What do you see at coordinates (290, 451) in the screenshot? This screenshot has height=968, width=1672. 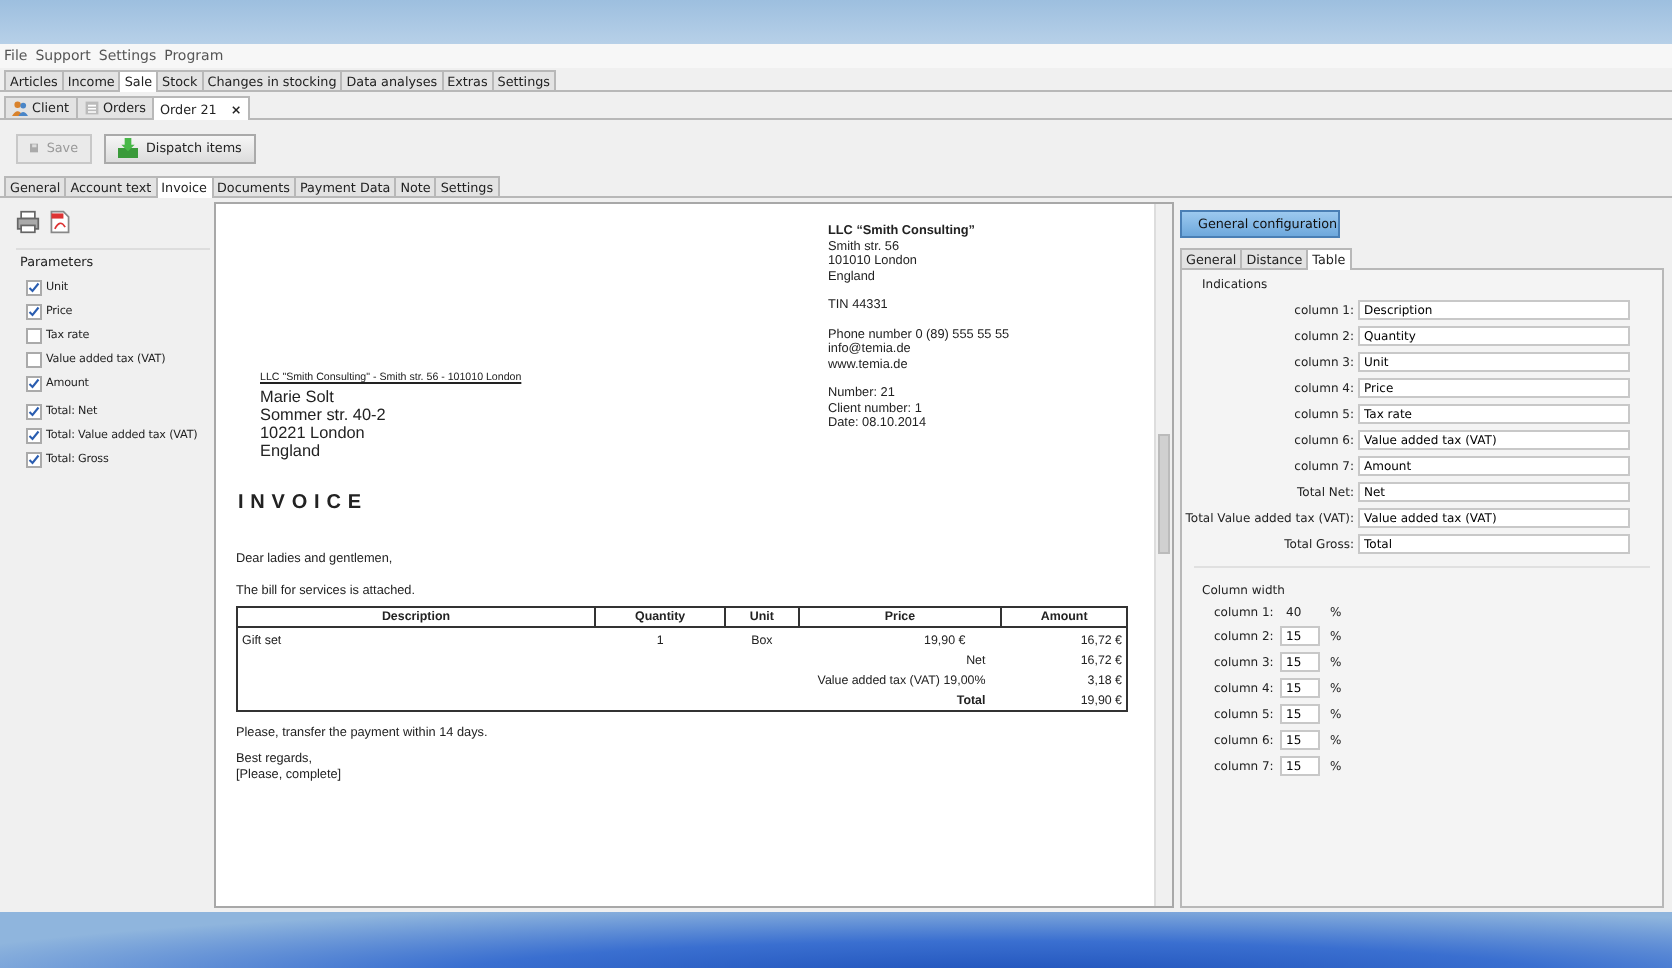 I see `recipient-address-line: England` at bounding box center [290, 451].